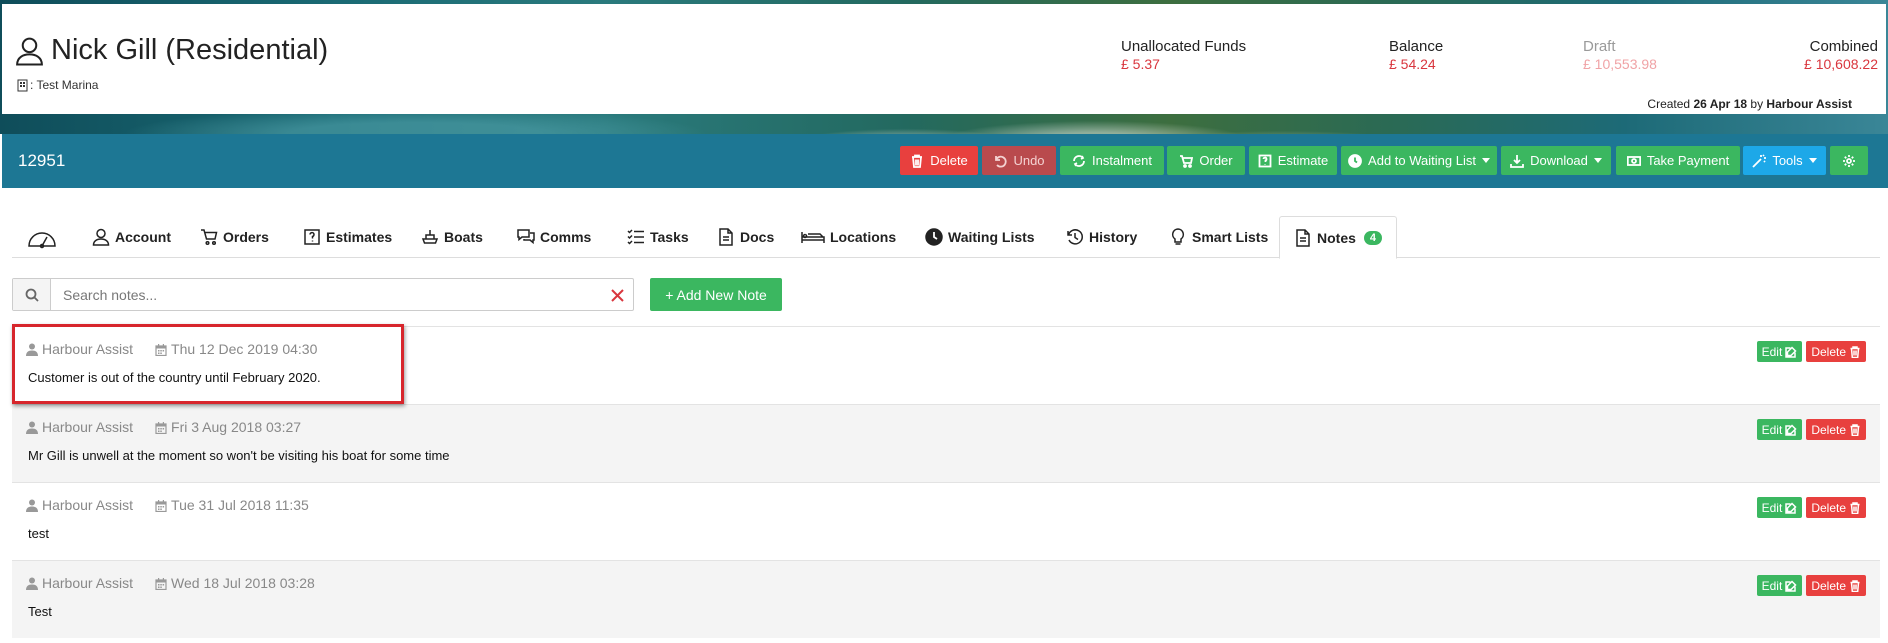 The image size is (1888, 643). Describe the element at coordinates (813, 237) in the screenshot. I see `bed-icon` at that location.